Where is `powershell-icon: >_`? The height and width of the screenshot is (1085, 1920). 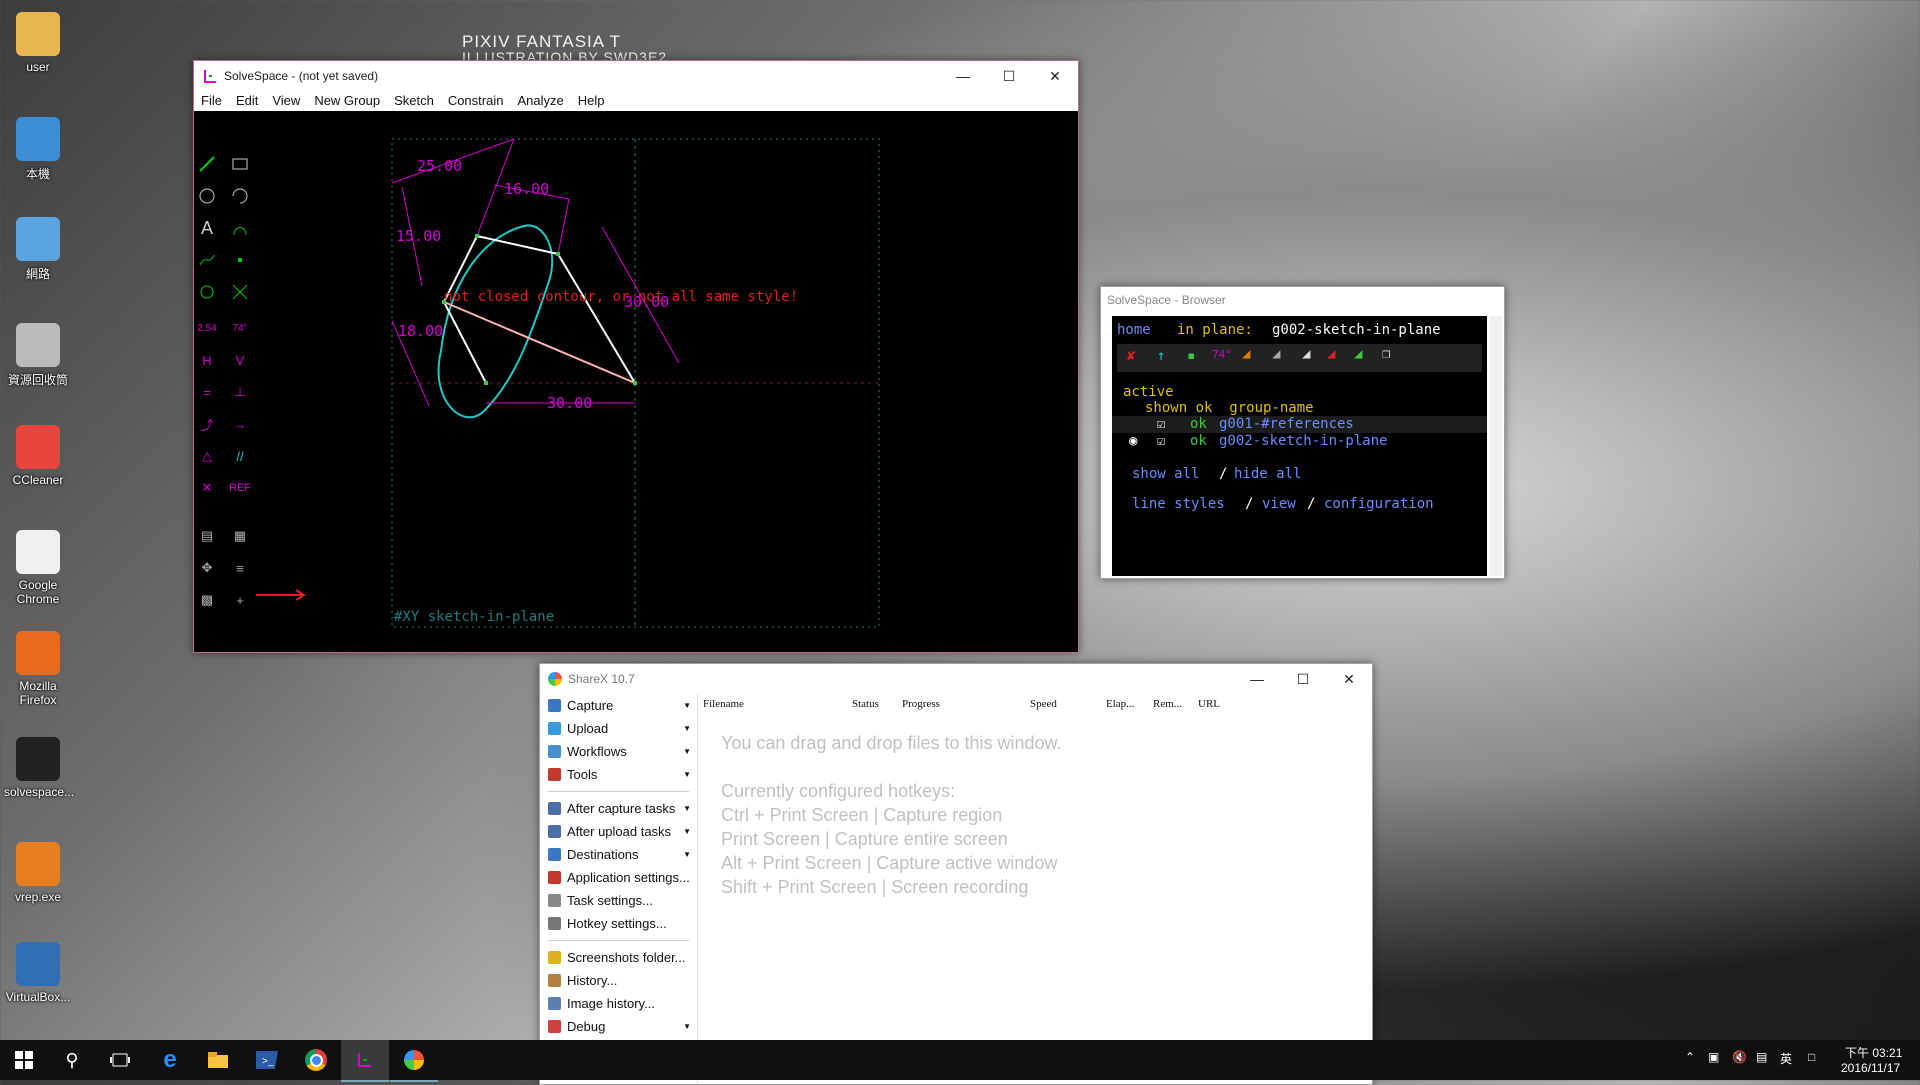 powershell-icon: >_ is located at coordinates (267, 1060).